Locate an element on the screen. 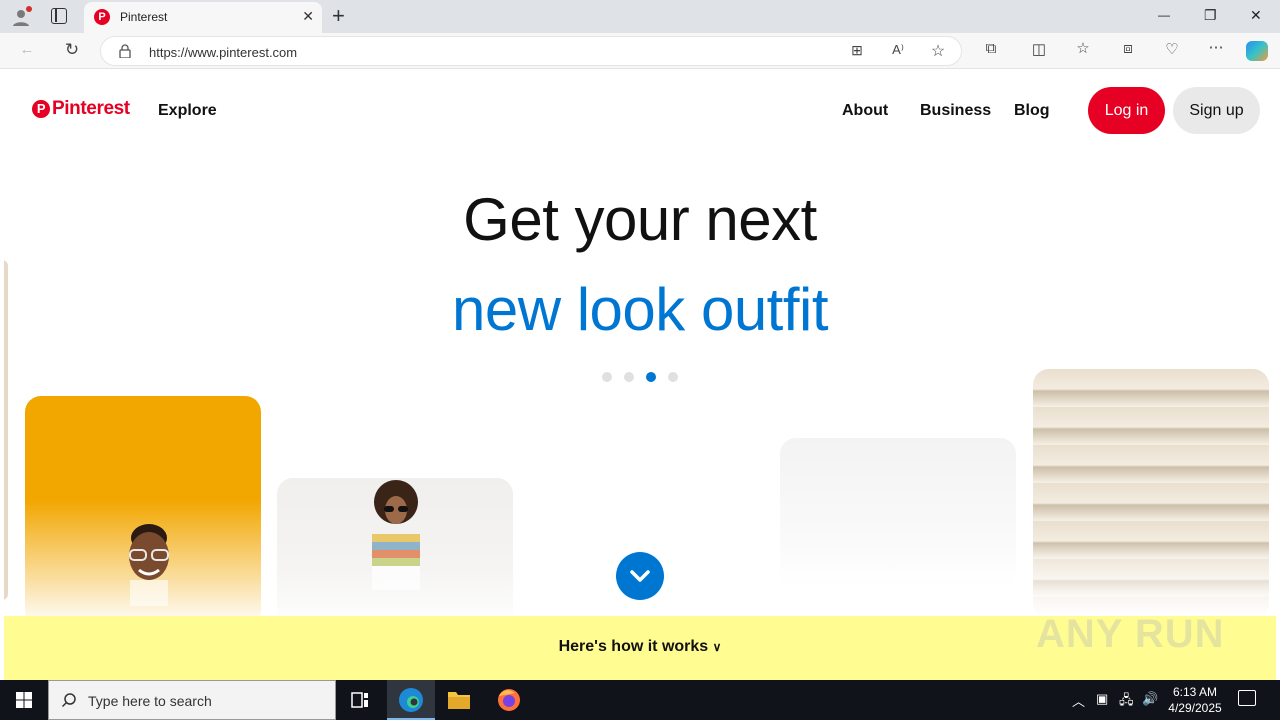 This screenshot has width=1280, height=725. start-button is located at coordinates (24, 700).